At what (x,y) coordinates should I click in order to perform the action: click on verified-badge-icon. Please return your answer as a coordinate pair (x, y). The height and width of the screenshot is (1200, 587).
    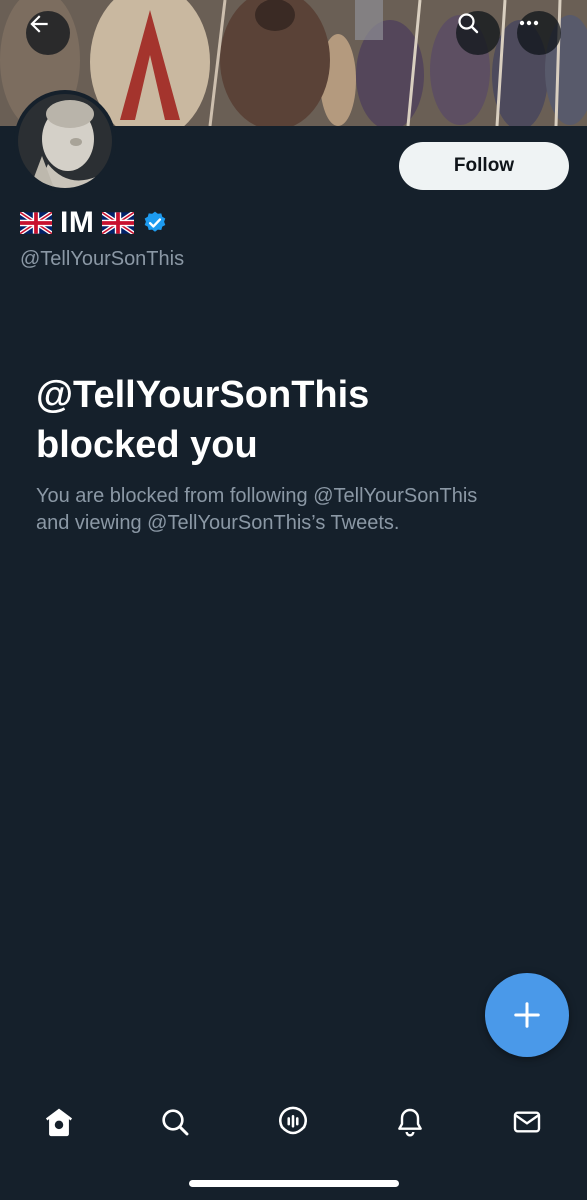
    Looking at the image, I should click on (155, 221).